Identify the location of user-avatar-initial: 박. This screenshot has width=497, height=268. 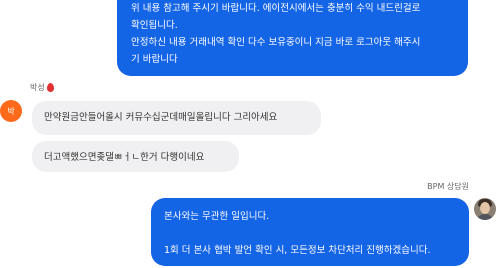
(11, 111).